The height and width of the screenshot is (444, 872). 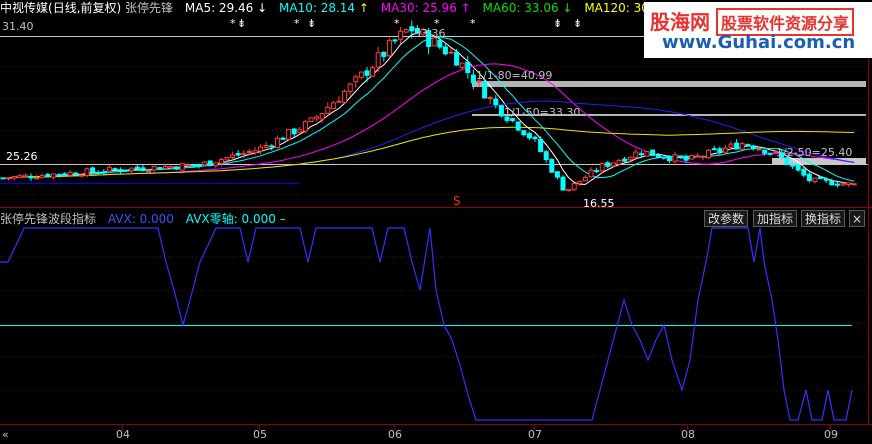 What do you see at coordinates (260, 434) in the screenshot?
I see `x-tick-label: 05` at bounding box center [260, 434].